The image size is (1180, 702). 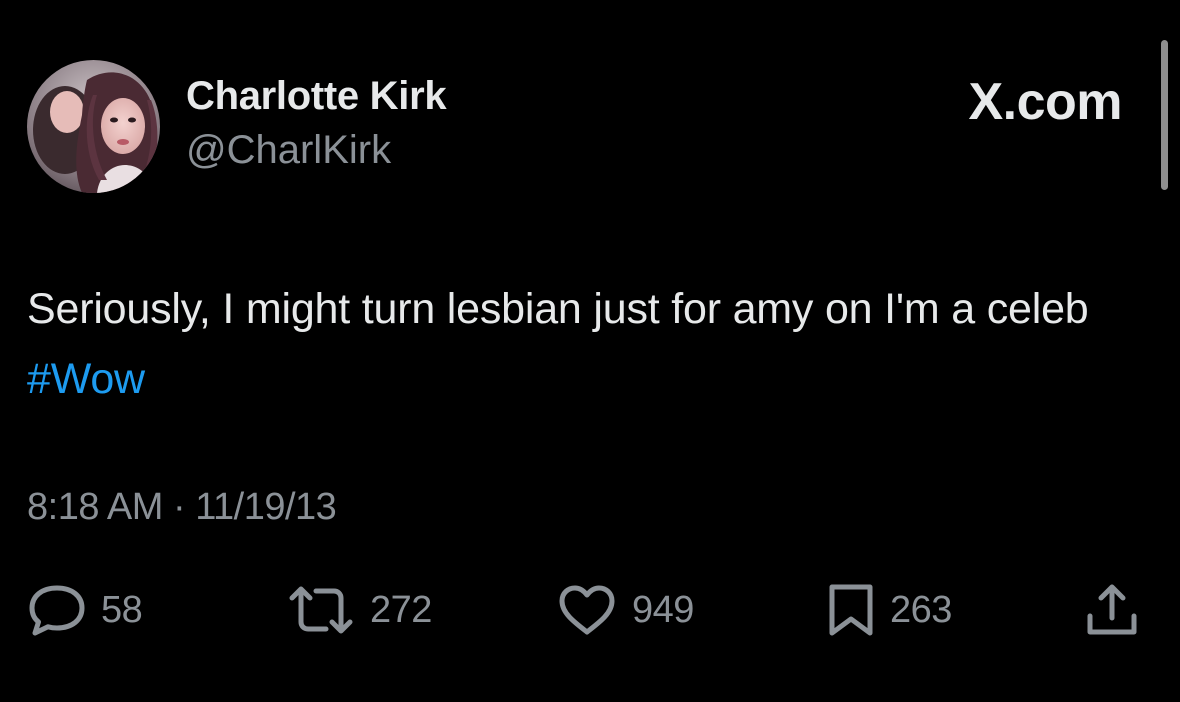 I want to click on reply-button: 58, so click(x=85, y=610).